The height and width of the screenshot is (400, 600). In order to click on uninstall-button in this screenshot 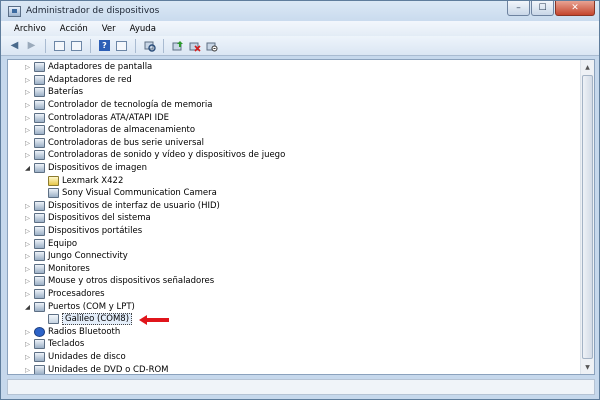, I will do `click(194, 45)`.